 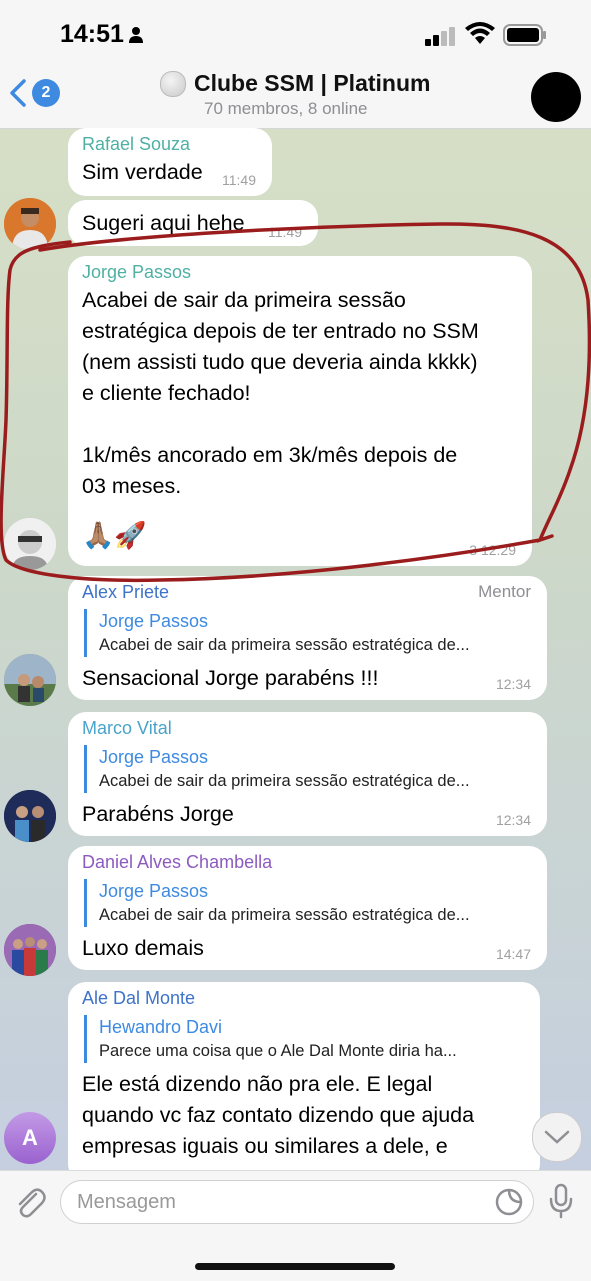 What do you see at coordinates (30, 1202) in the screenshot?
I see `paperclip-icon` at bounding box center [30, 1202].